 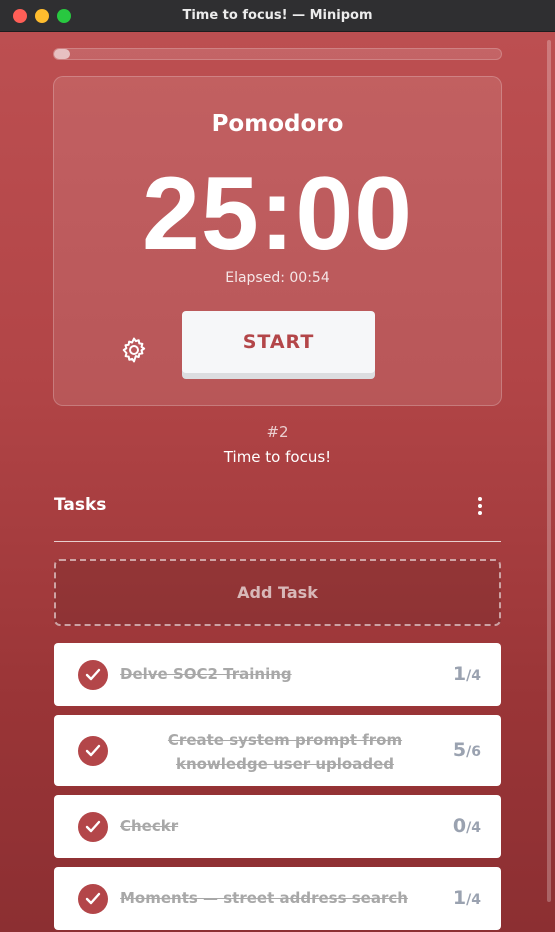 I want to click on elapsed-time: Elapsed: 00:54, so click(x=277, y=278).